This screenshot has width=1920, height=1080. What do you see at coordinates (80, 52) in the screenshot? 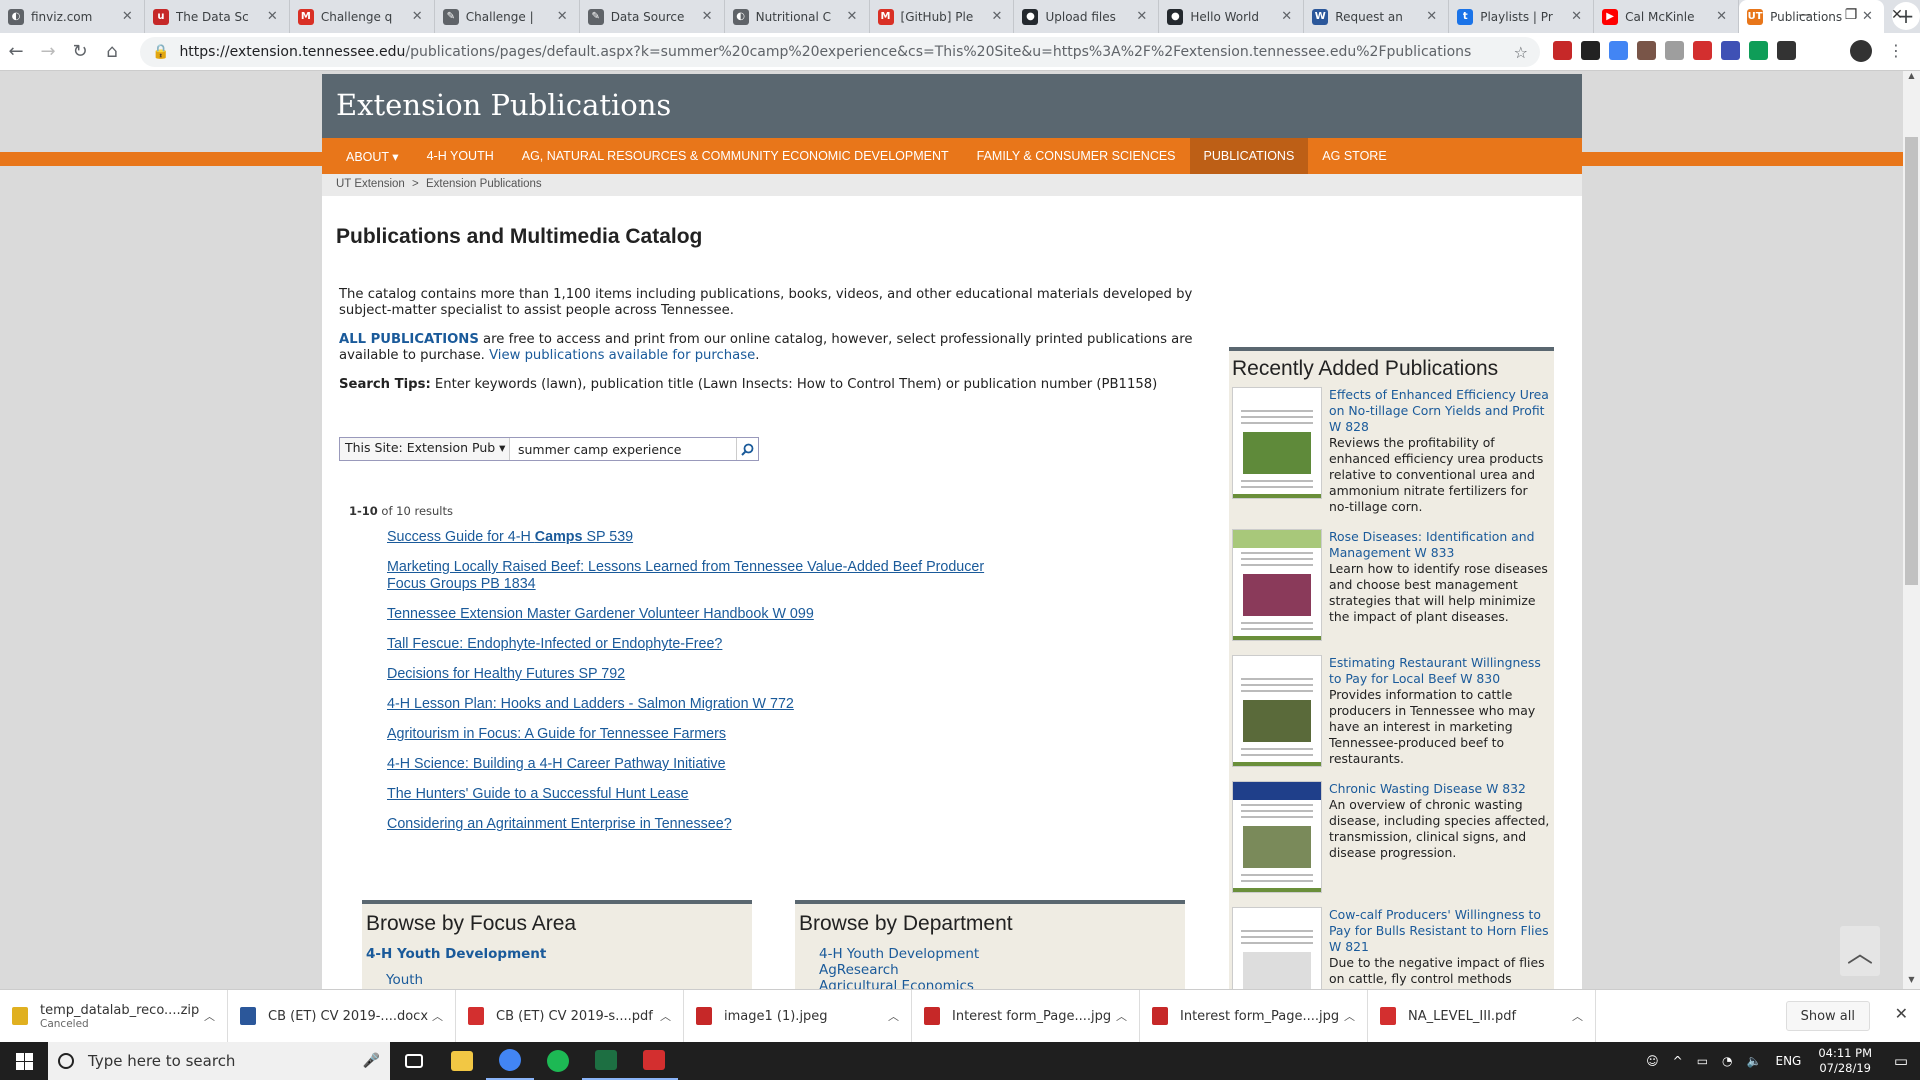
I see `reload-icon: ↻` at bounding box center [80, 52].